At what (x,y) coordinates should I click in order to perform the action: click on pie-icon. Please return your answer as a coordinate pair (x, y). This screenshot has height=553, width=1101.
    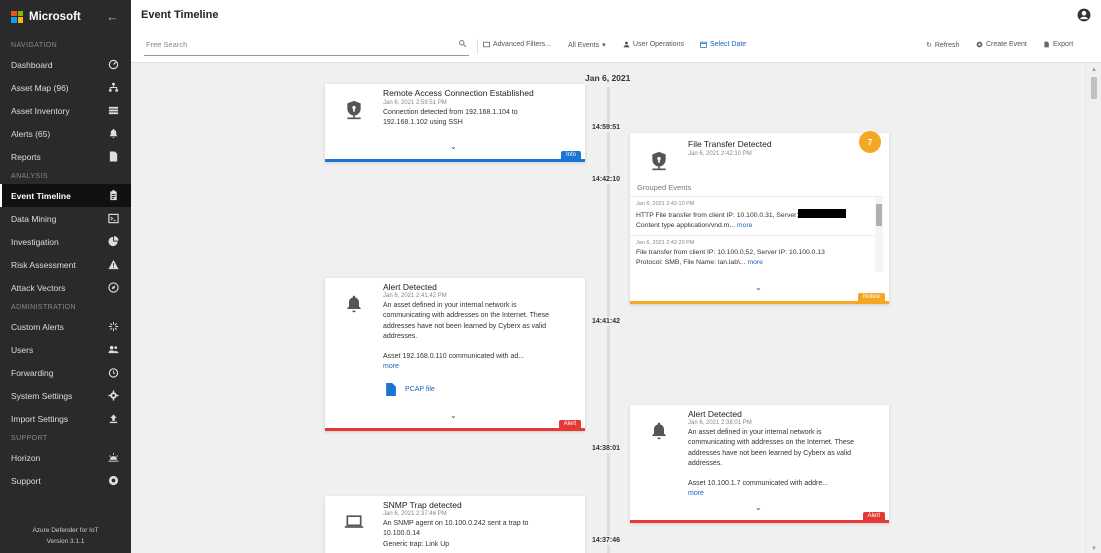
    Looking at the image, I should click on (113, 242).